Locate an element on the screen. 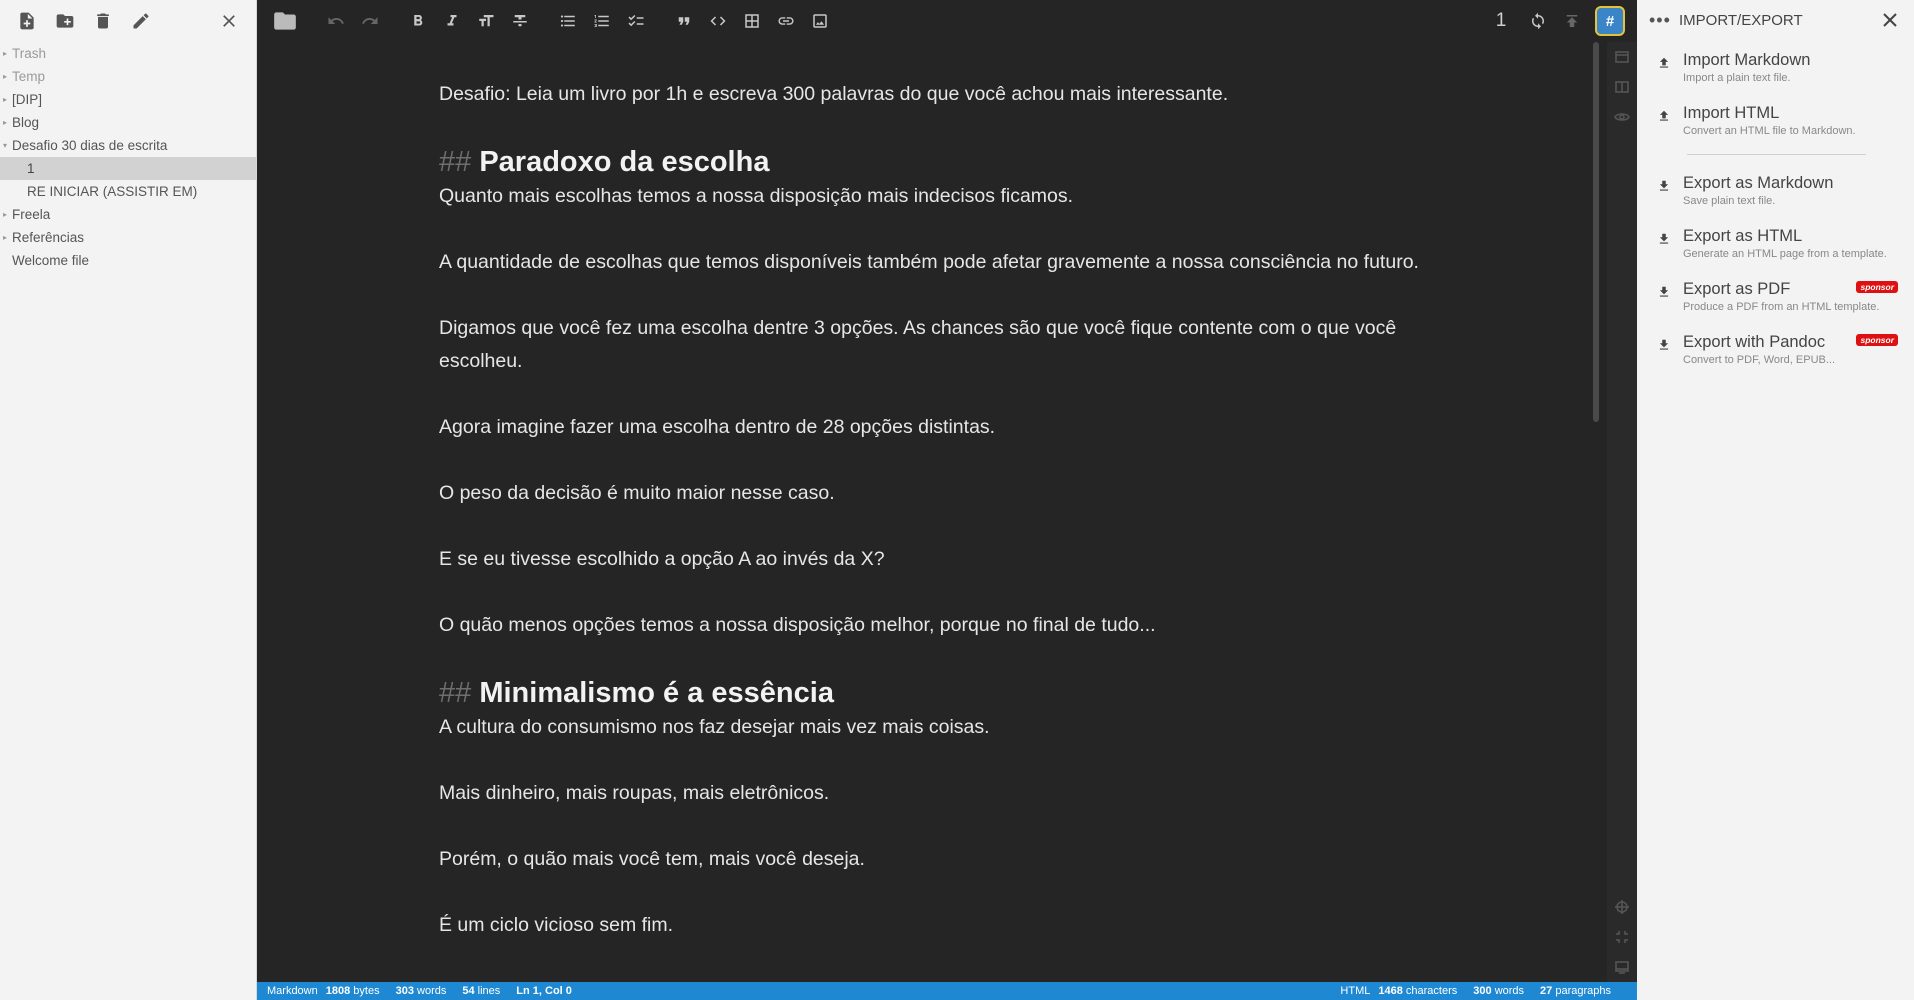 The height and width of the screenshot is (1000, 1914). table-button is located at coordinates (752, 21).